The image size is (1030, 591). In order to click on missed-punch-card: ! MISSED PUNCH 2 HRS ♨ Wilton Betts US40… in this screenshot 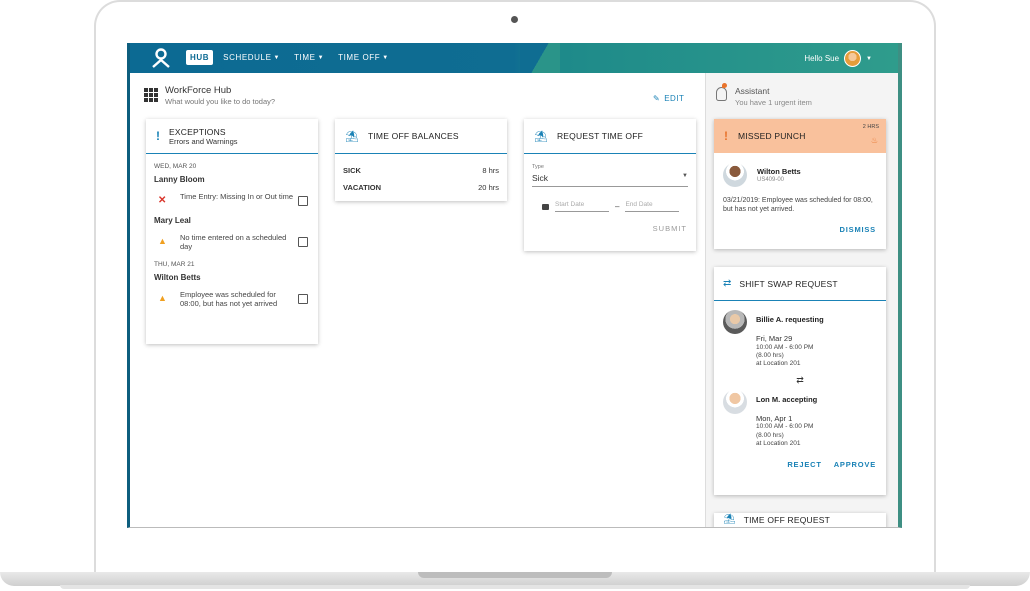, I will do `click(800, 184)`.